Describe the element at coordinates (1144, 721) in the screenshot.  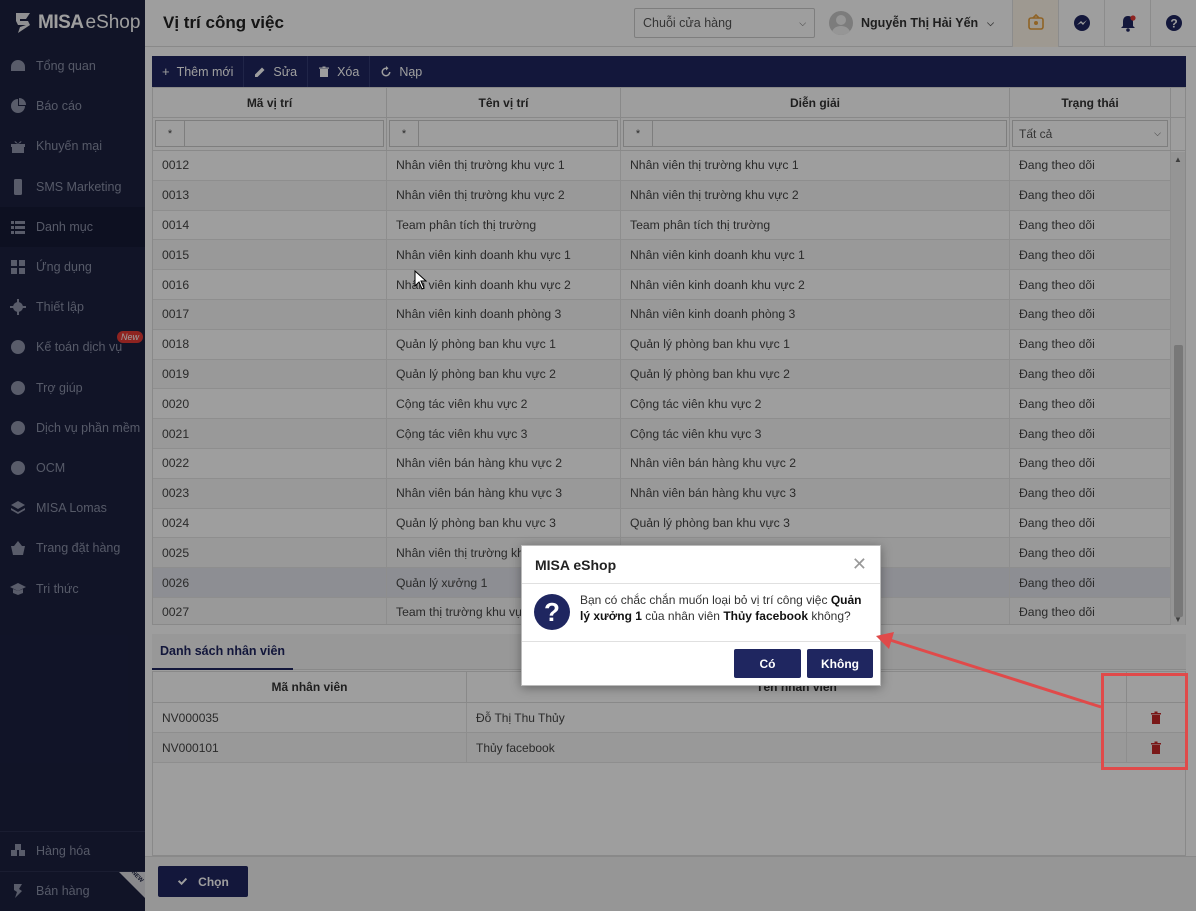
I see `annotation-highlight-box` at that location.